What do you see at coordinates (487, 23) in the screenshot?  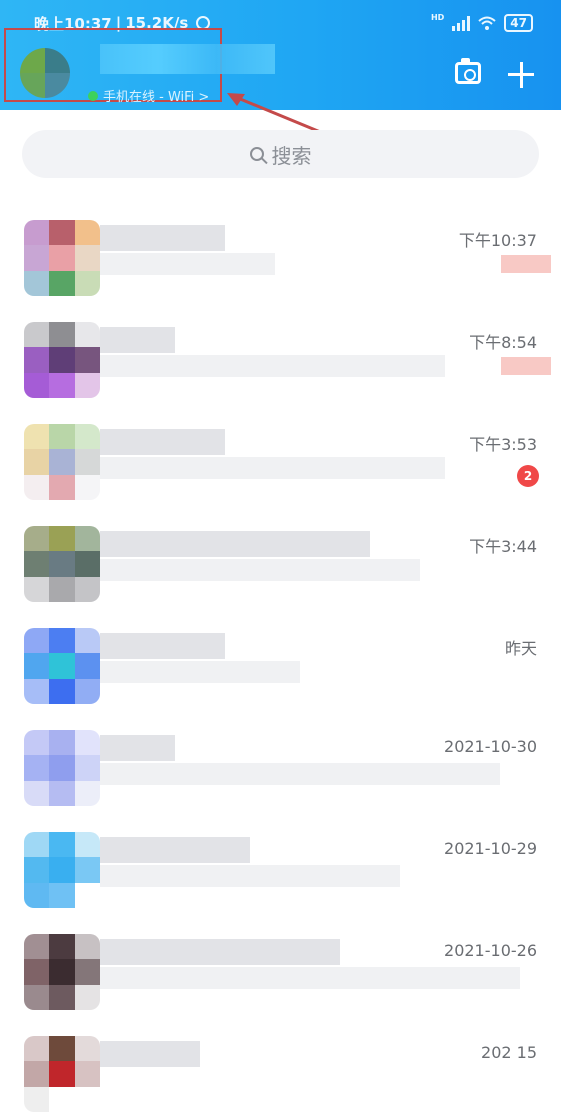 I see `wifi-icon` at bounding box center [487, 23].